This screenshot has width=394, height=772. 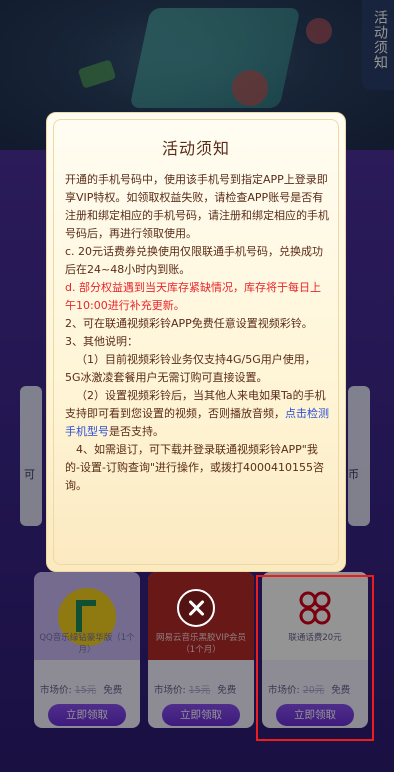 What do you see at coordinates (136, 431) in the screenshot?
I see `notice-text: 是否支持。` at bounding box center [136, 431].